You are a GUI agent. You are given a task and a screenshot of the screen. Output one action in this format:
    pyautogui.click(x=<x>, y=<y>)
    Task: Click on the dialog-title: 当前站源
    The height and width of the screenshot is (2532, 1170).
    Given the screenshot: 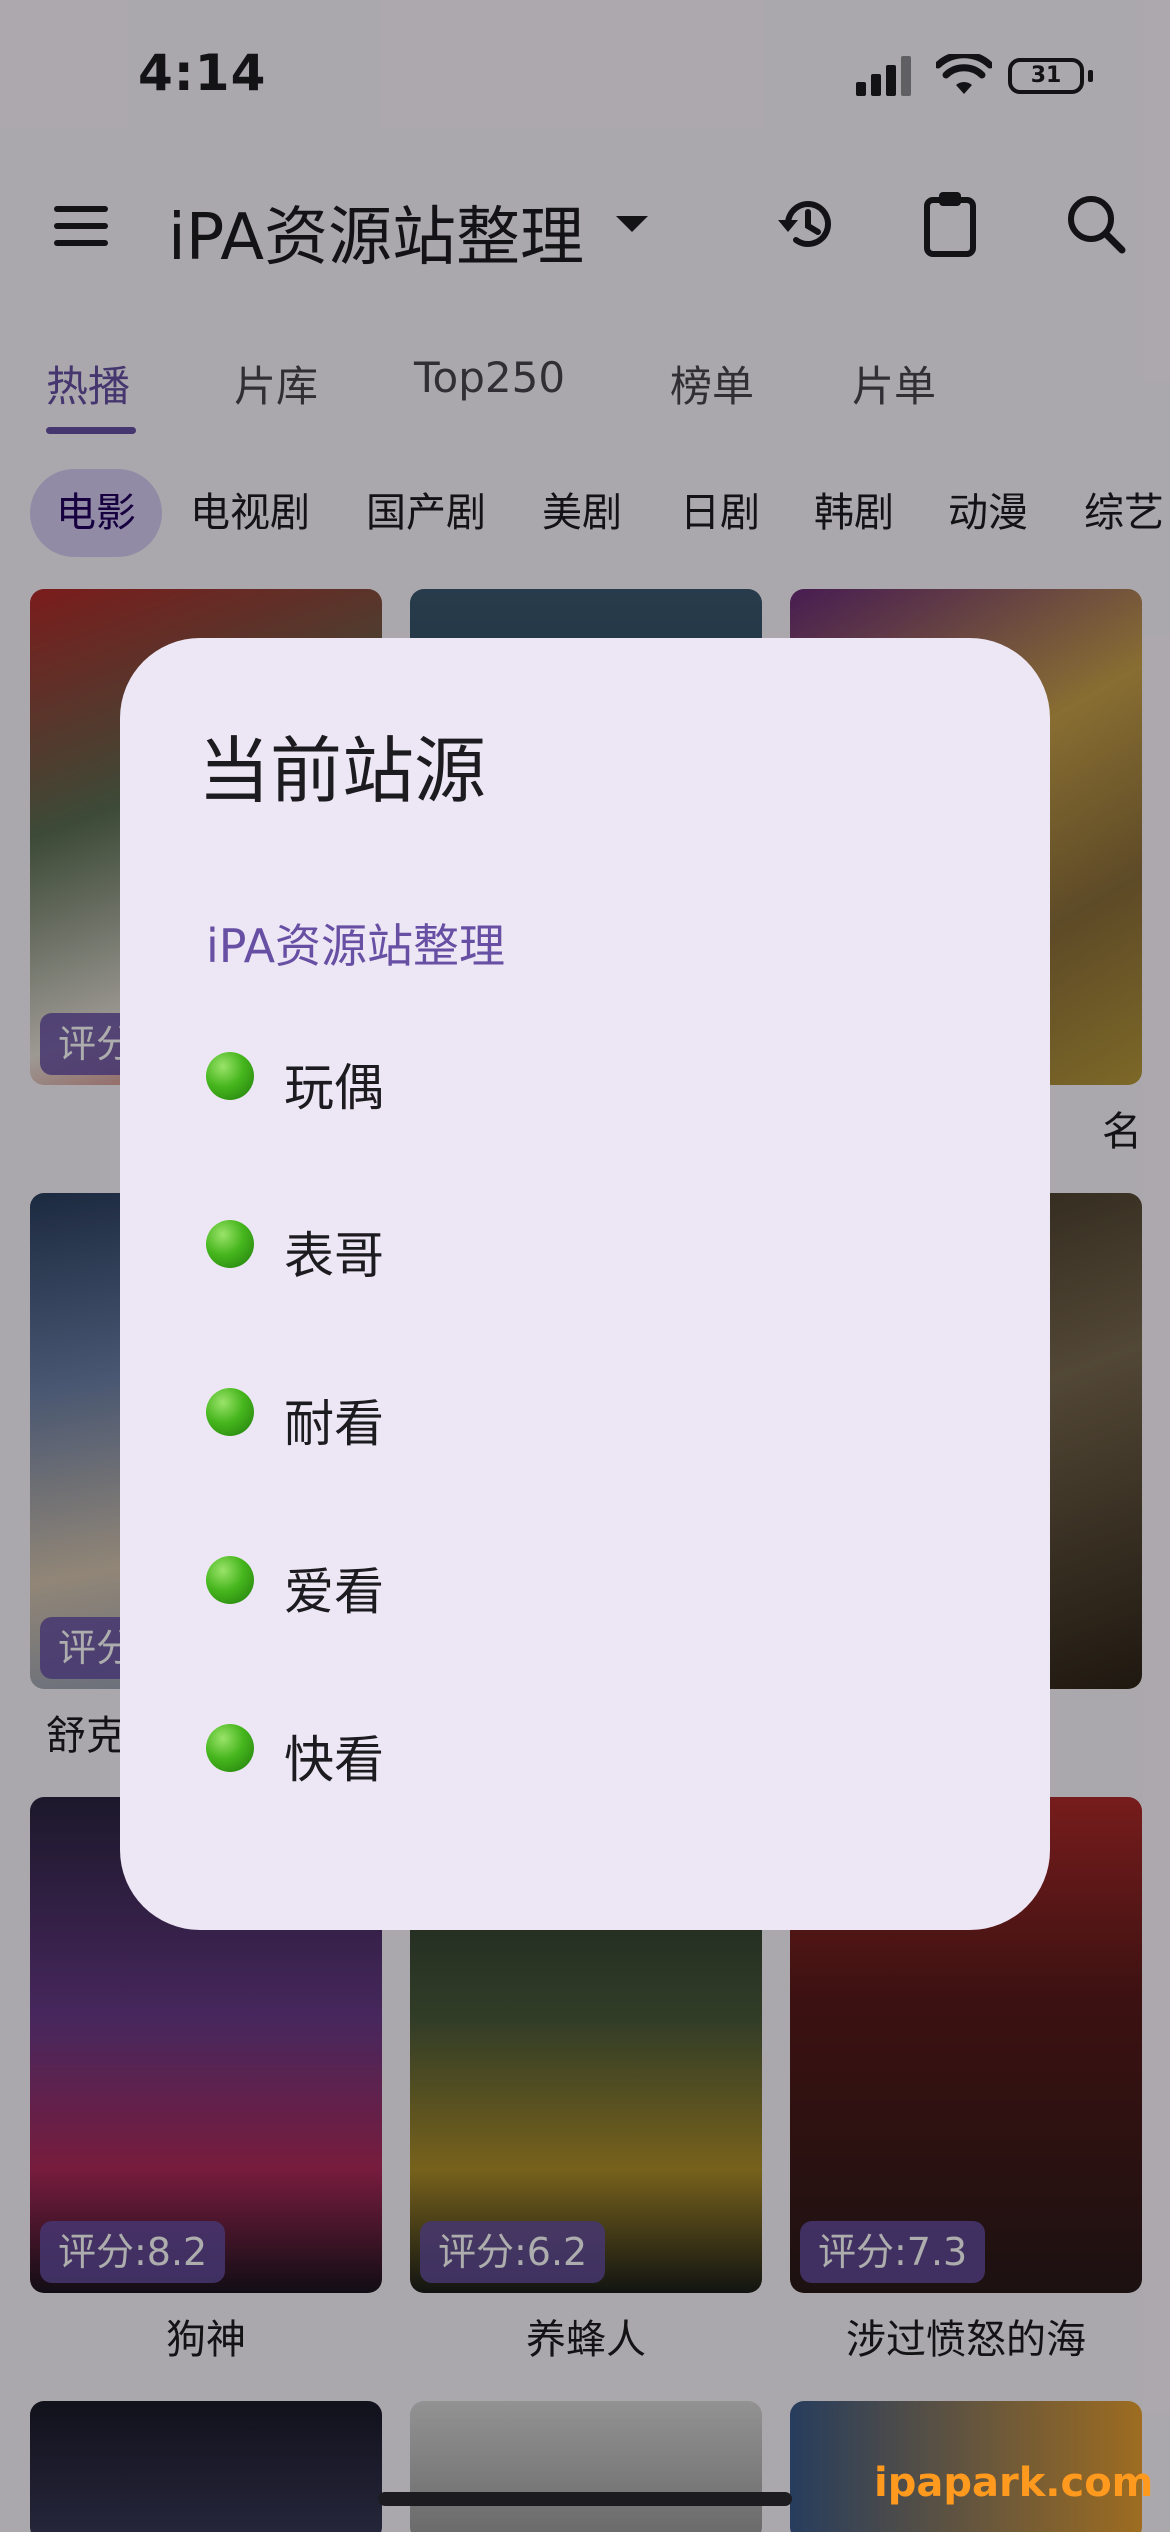 What is the action you would take?
    pyautogui.click(x=342, y=771)
    